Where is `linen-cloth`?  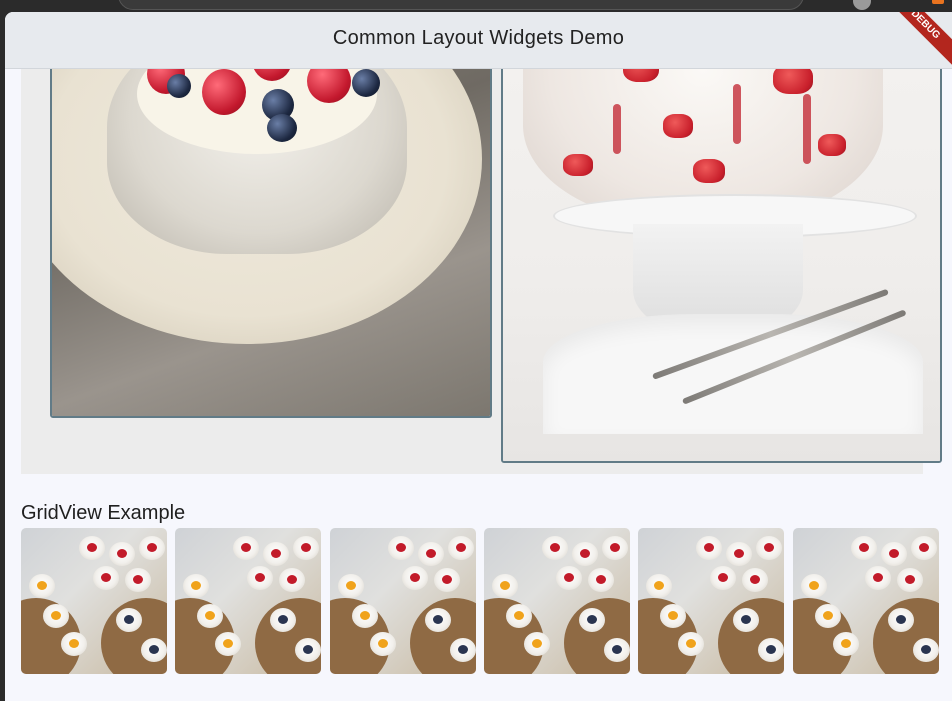 linen-cloth is located at coordinates (733, 374).